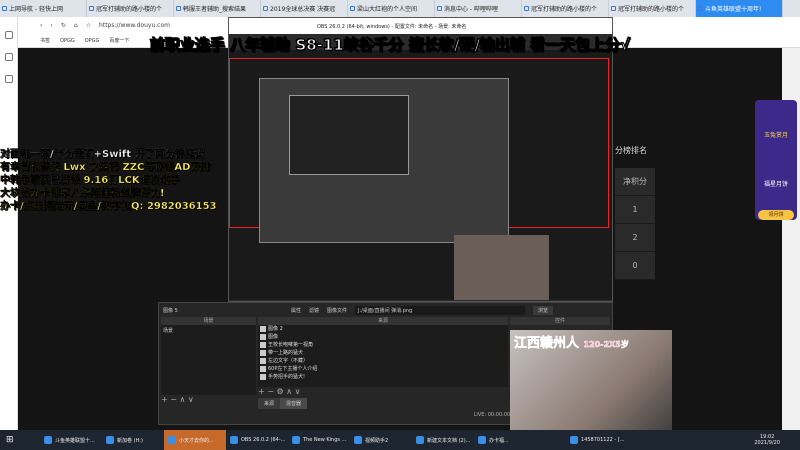 This screenshot has width=800, height=450. I want to click on back-icon: ‹, so click(41, 25).